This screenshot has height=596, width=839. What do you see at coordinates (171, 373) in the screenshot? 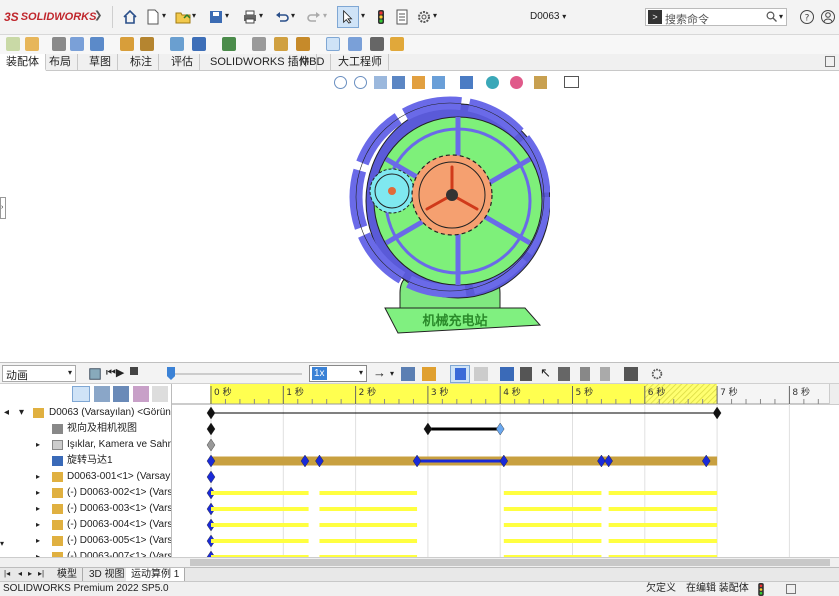
I see `playback-slider-thumb` at bounding box center [171, 373].